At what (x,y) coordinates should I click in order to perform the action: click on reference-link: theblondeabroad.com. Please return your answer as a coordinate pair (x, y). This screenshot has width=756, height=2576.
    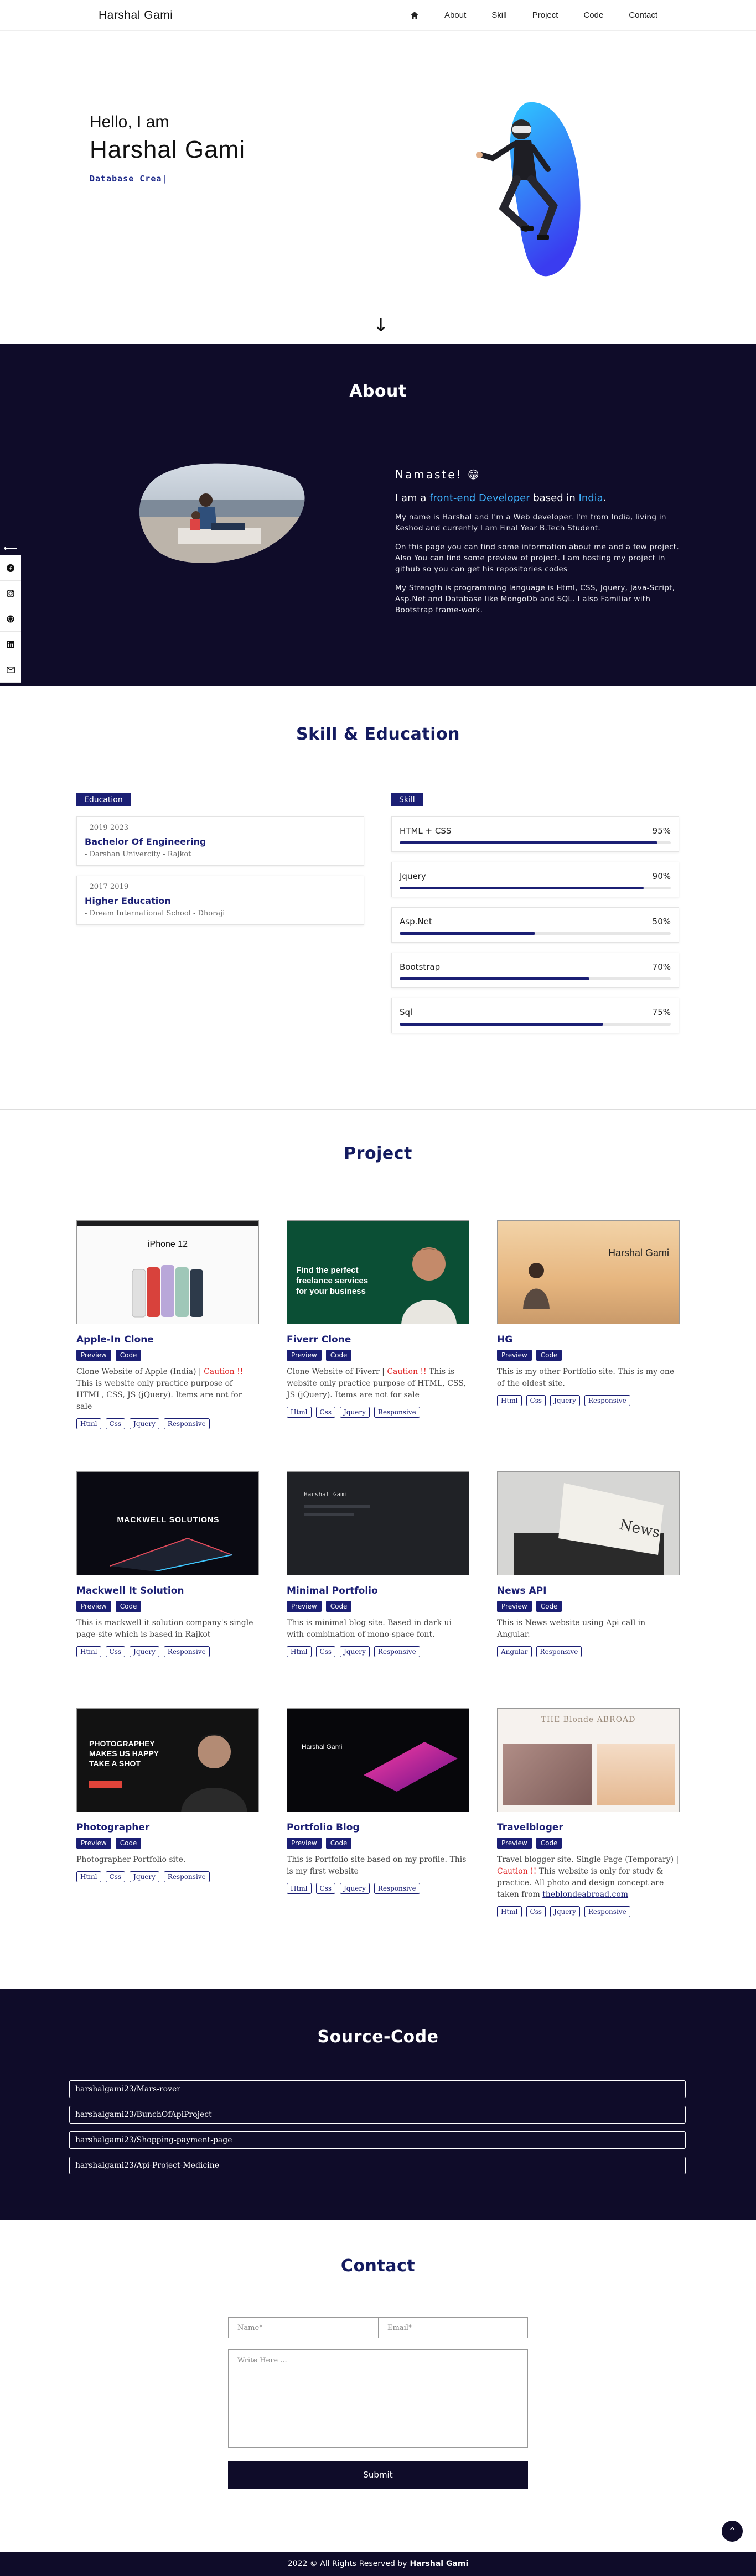
    Looking at the image, I should click on (585, 1895).